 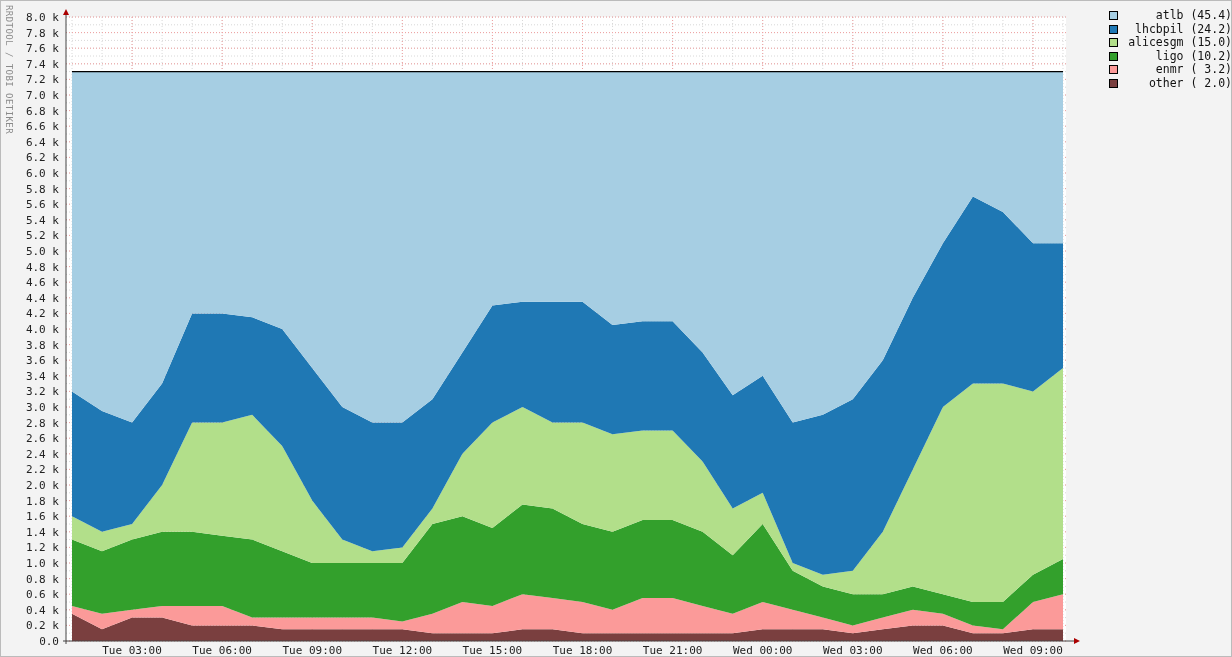 What do you see at coordinates (402, 650) in the screenshot?
I see `x-tick-label: Tue 12:00` at bounding box center [402, 650].